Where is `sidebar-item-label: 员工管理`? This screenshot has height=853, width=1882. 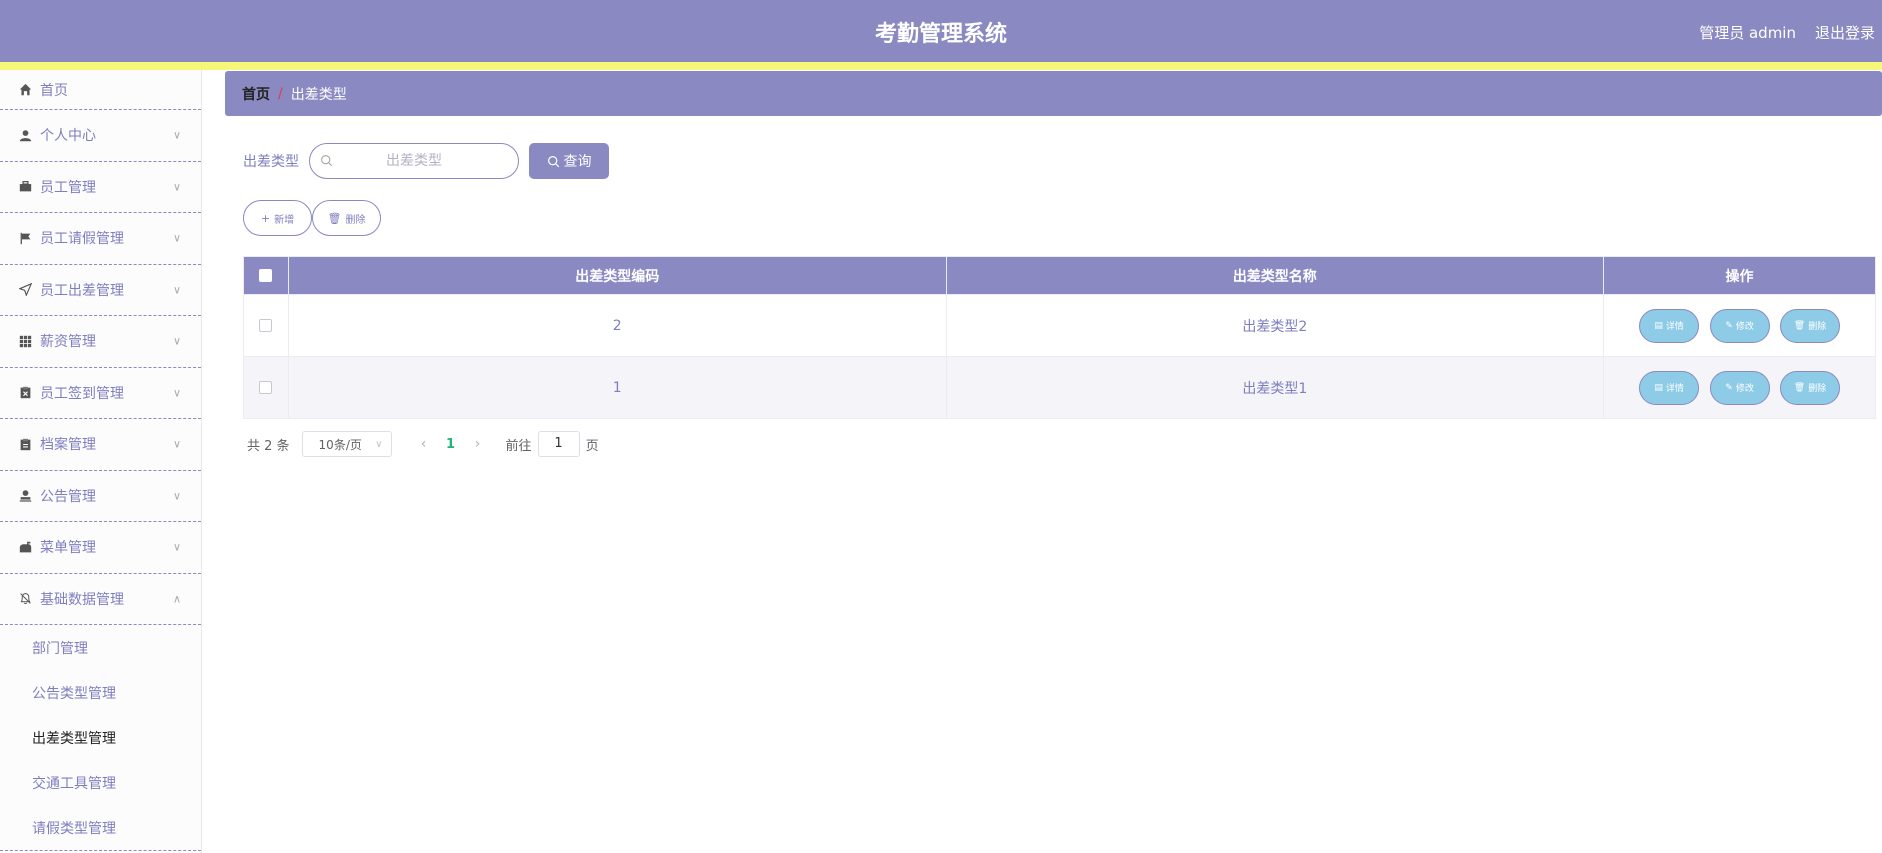
sidebar-item-label: 员工管理 is located at coordinates (68, 187).